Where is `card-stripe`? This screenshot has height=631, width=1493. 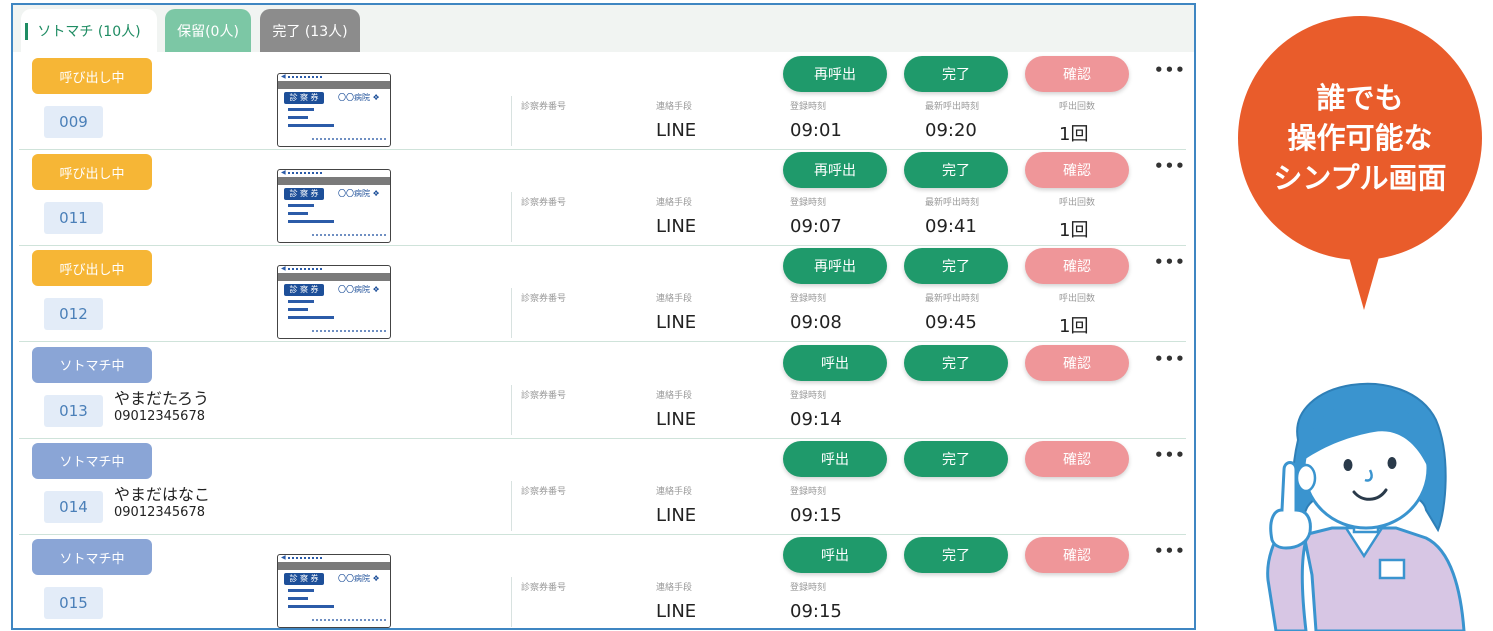
card-stripe is located at coordinates (334, 181).